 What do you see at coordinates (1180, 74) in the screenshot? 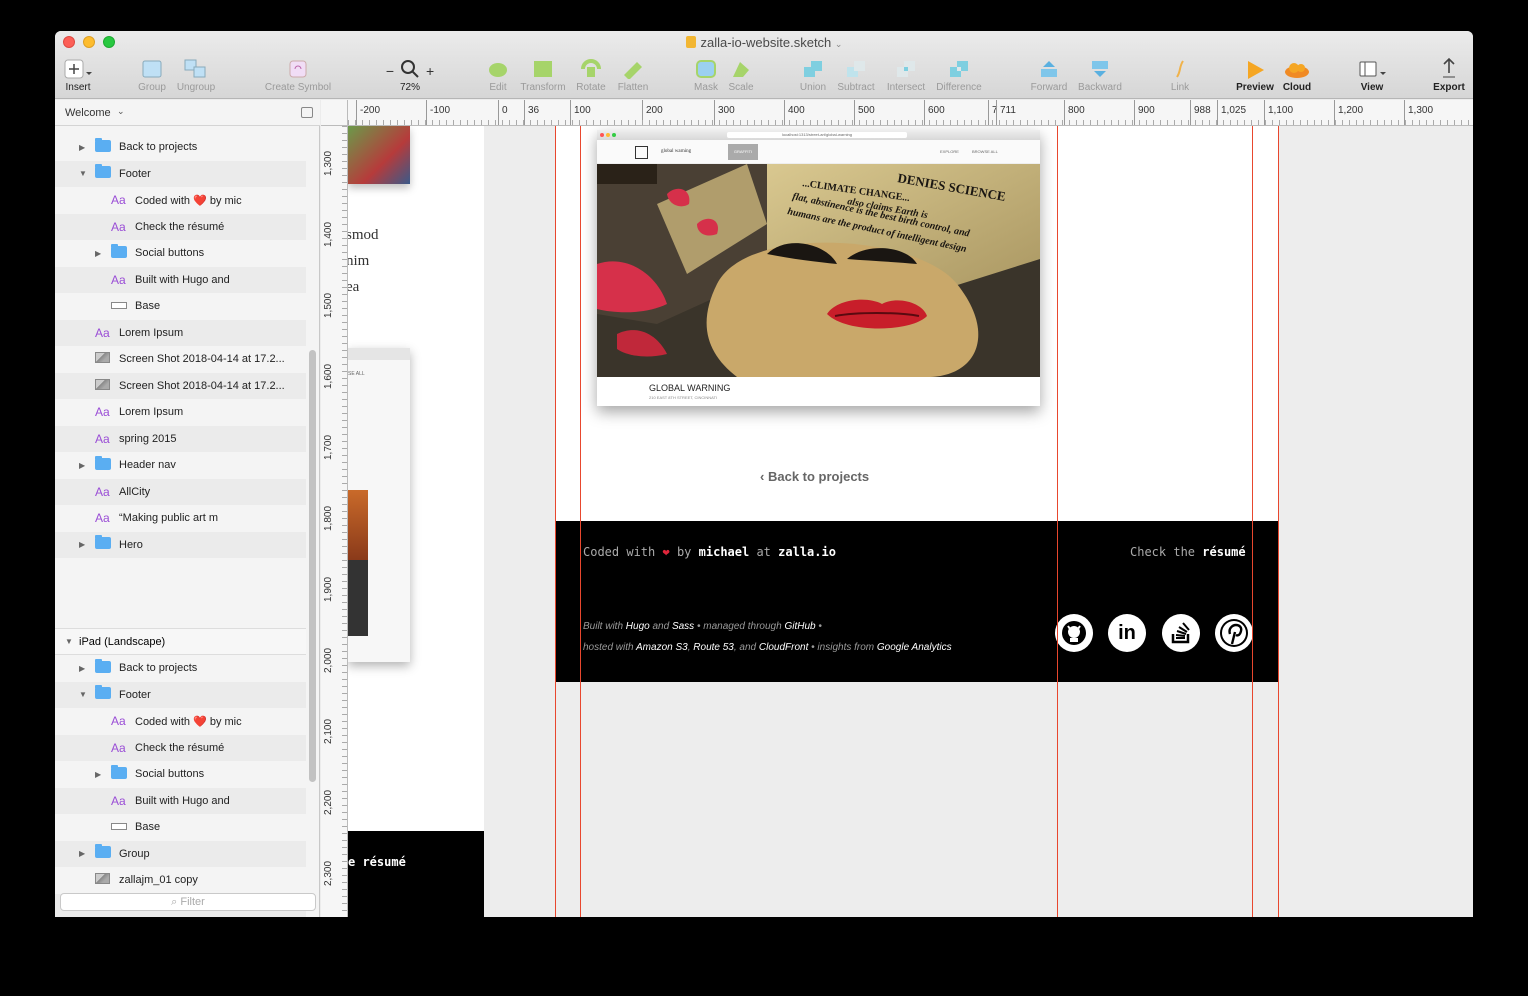
I see `link-button: Link` at bounding box center [1180, 74].